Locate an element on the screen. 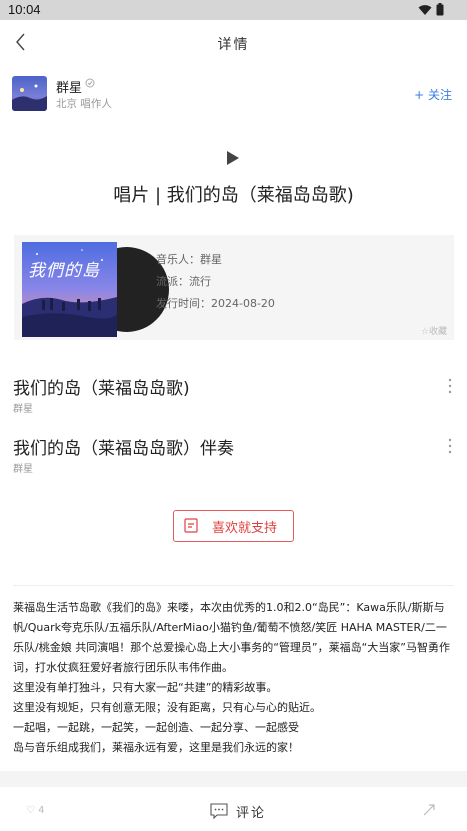 The width and height of the screenshot is (467, 831). song-title: 我们的岛（莱福岛岛歌）伴奏 is located at coordinates (123, 449).